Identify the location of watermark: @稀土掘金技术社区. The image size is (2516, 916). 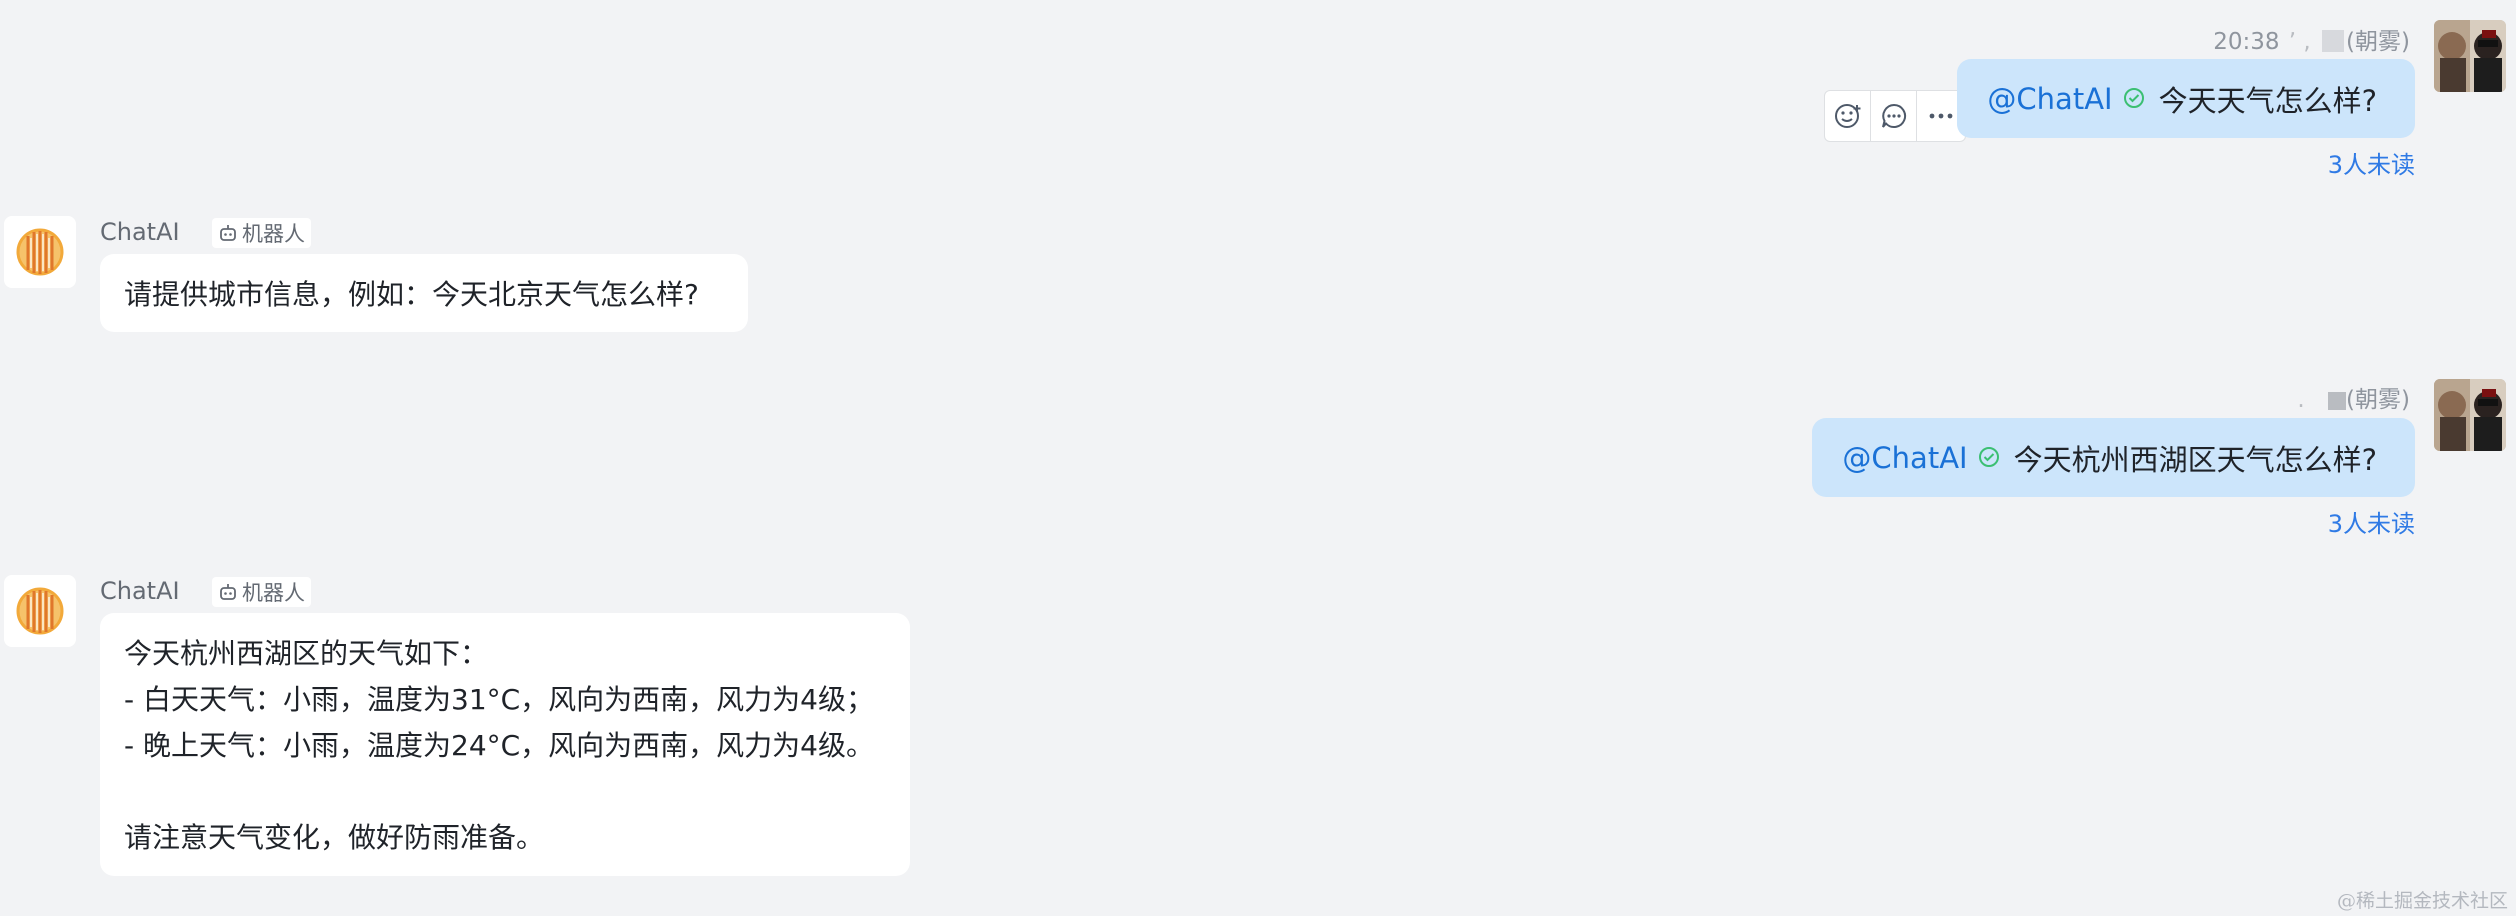
(2422, 901).